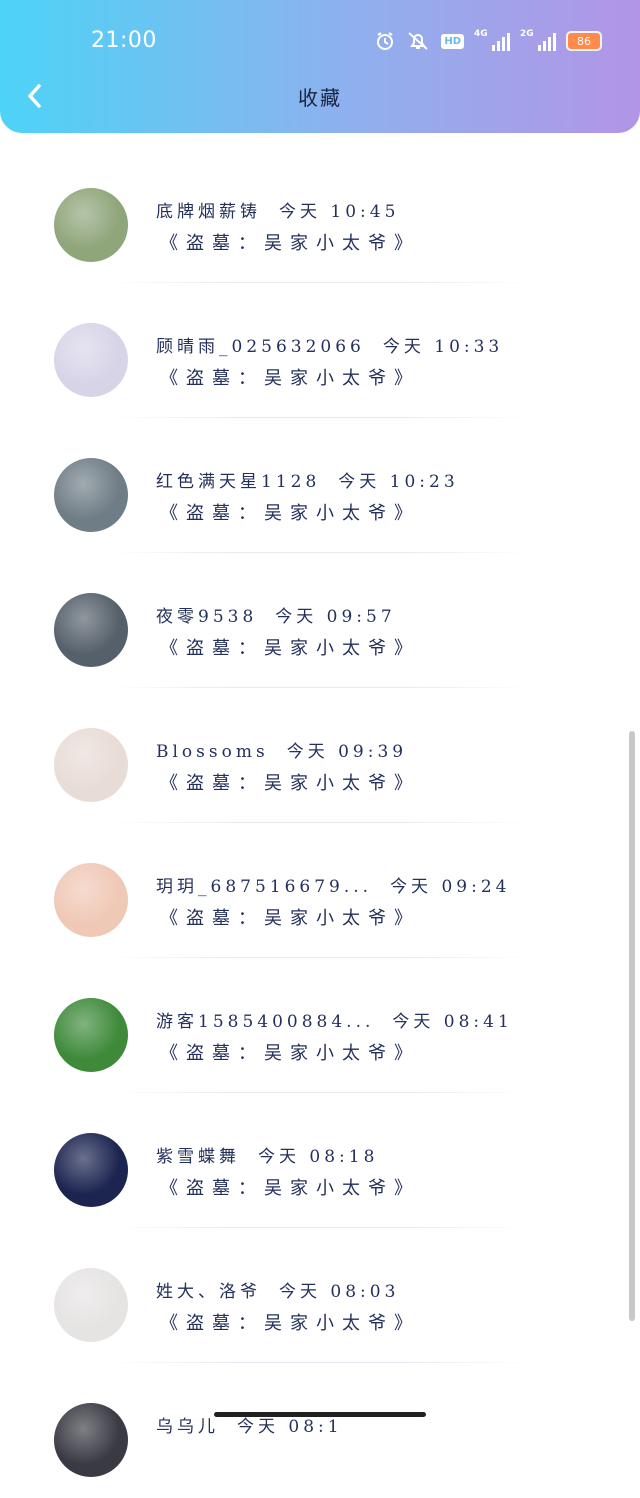 The height and width of the screenshot is (1498, 640). I want to click on list-item: 底牌烟薪铸 今天 10:45 《盗墓：吴家小太爷》, so click(320, 215).